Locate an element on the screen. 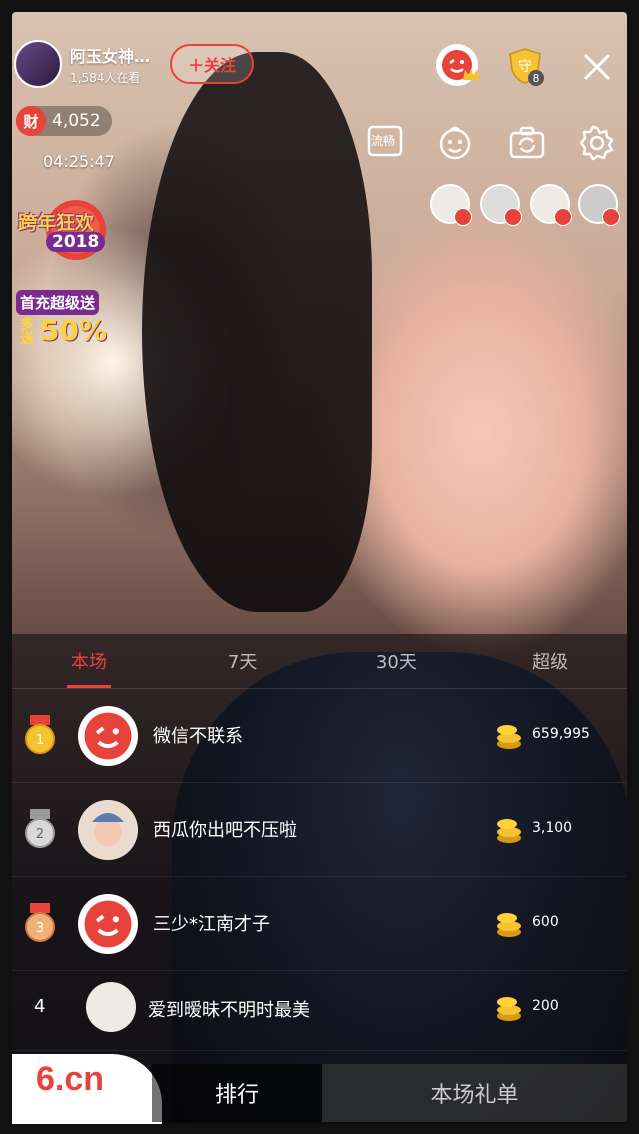 The width and height of the screenshot is (639, 1134). ranking-row: 2 西瓜你出吧不压啦 3,100 is located at coordinates (319, 829).